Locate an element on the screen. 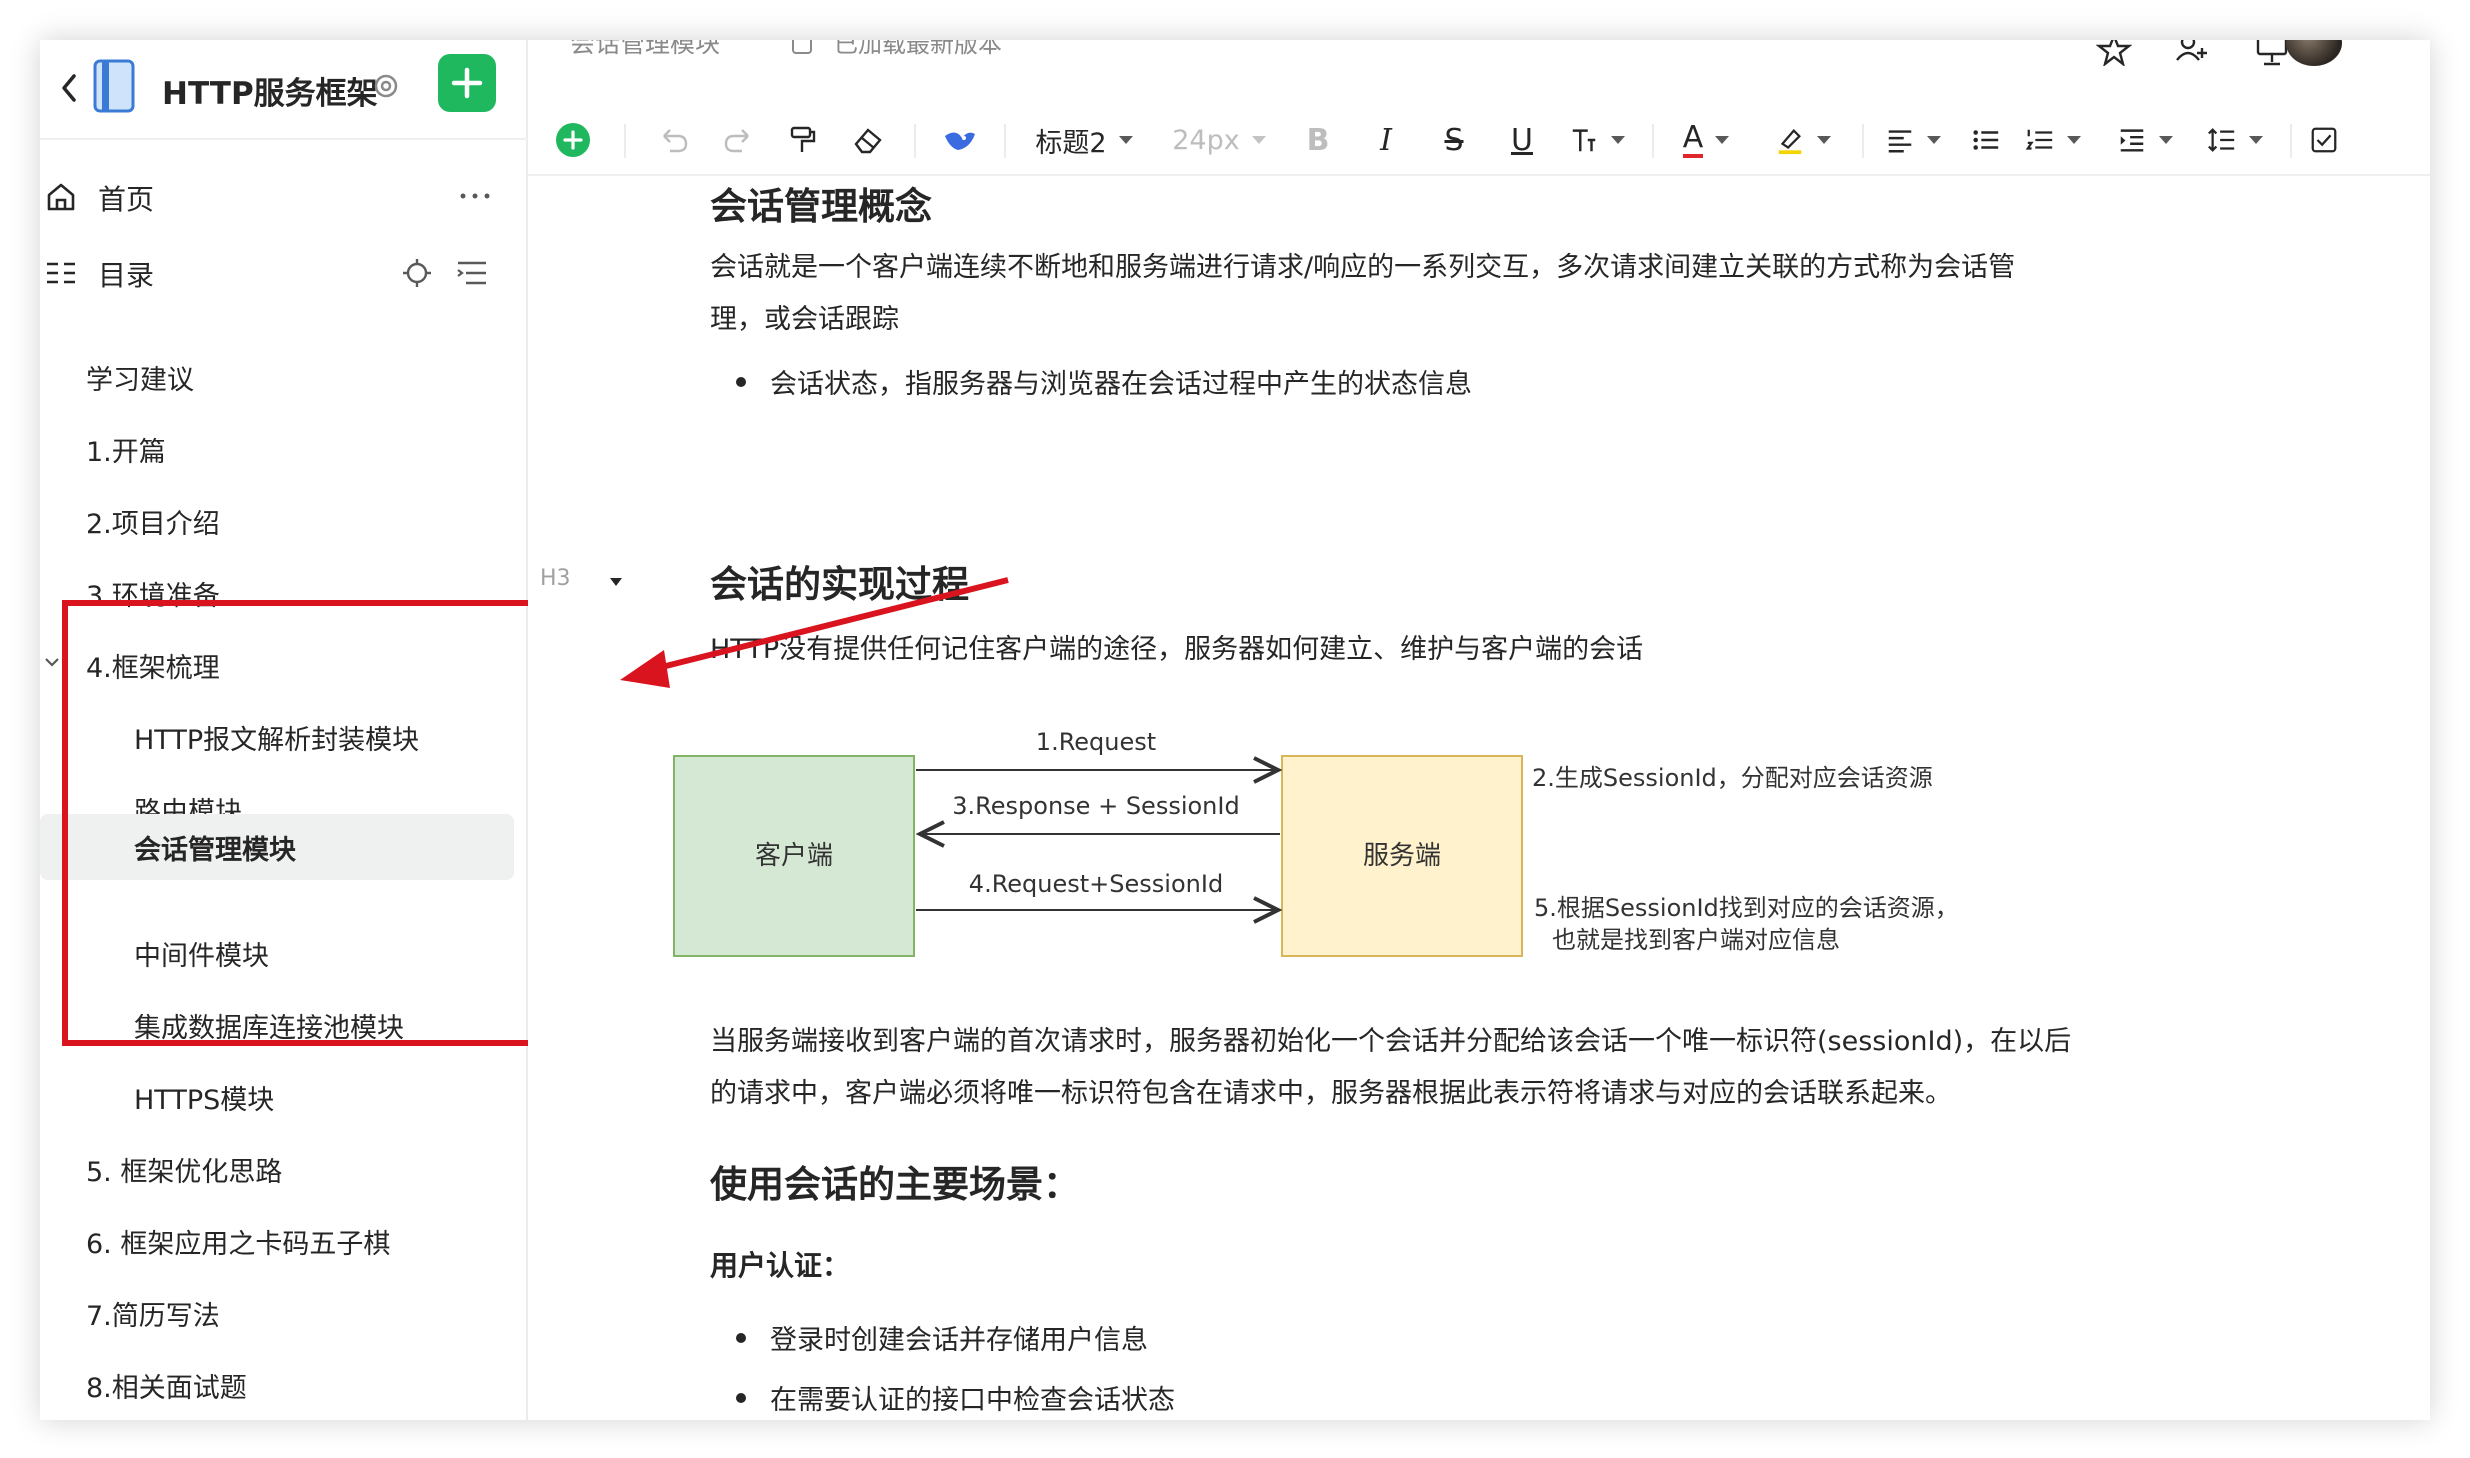 Image resolution: width=2470 pixels, height=1458 pixels. bold-icon: B is located at coordinates (1318, 140).